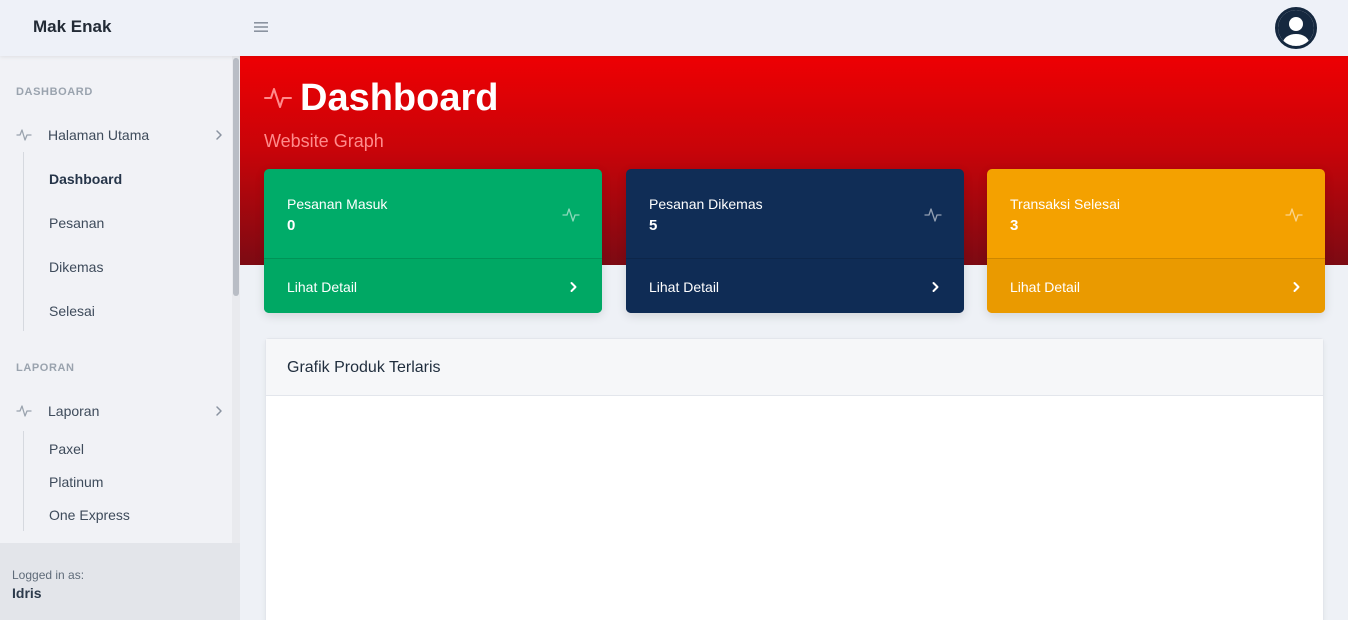  I want to click on brand-name: Mak Enak, so click(72, 27).